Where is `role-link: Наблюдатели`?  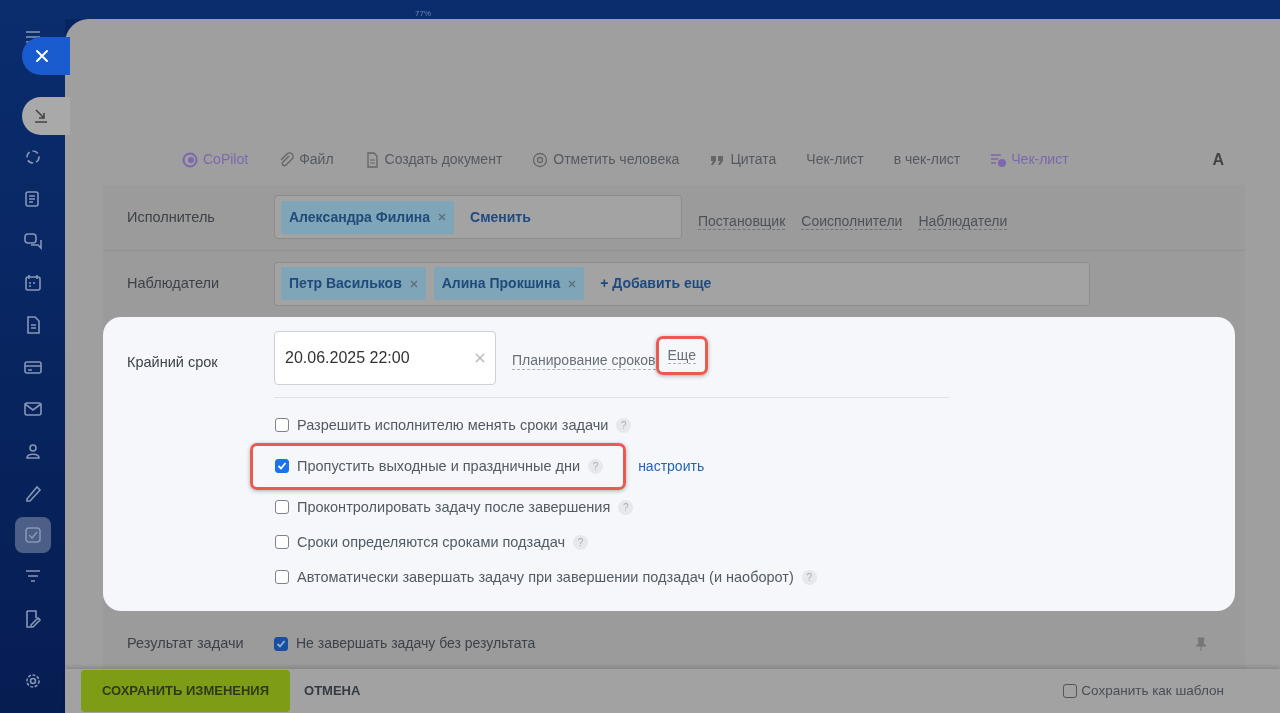 role-link: Наблюдатели is located at coordinates (963, 221).